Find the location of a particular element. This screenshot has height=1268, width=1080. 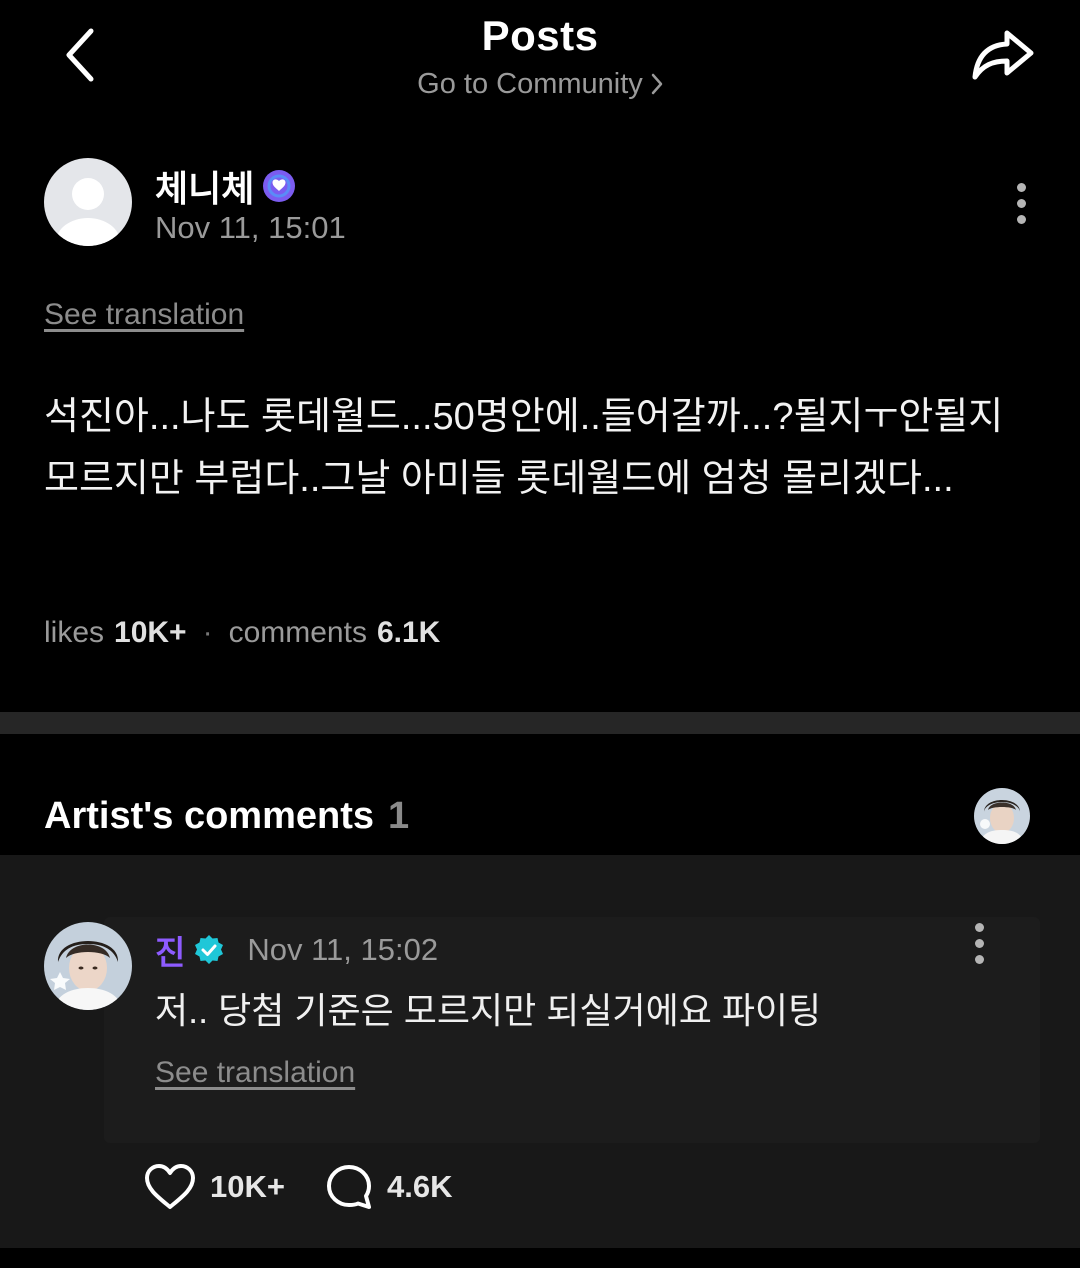

likes-count: 10K+ is located at coordinates (150, 632).